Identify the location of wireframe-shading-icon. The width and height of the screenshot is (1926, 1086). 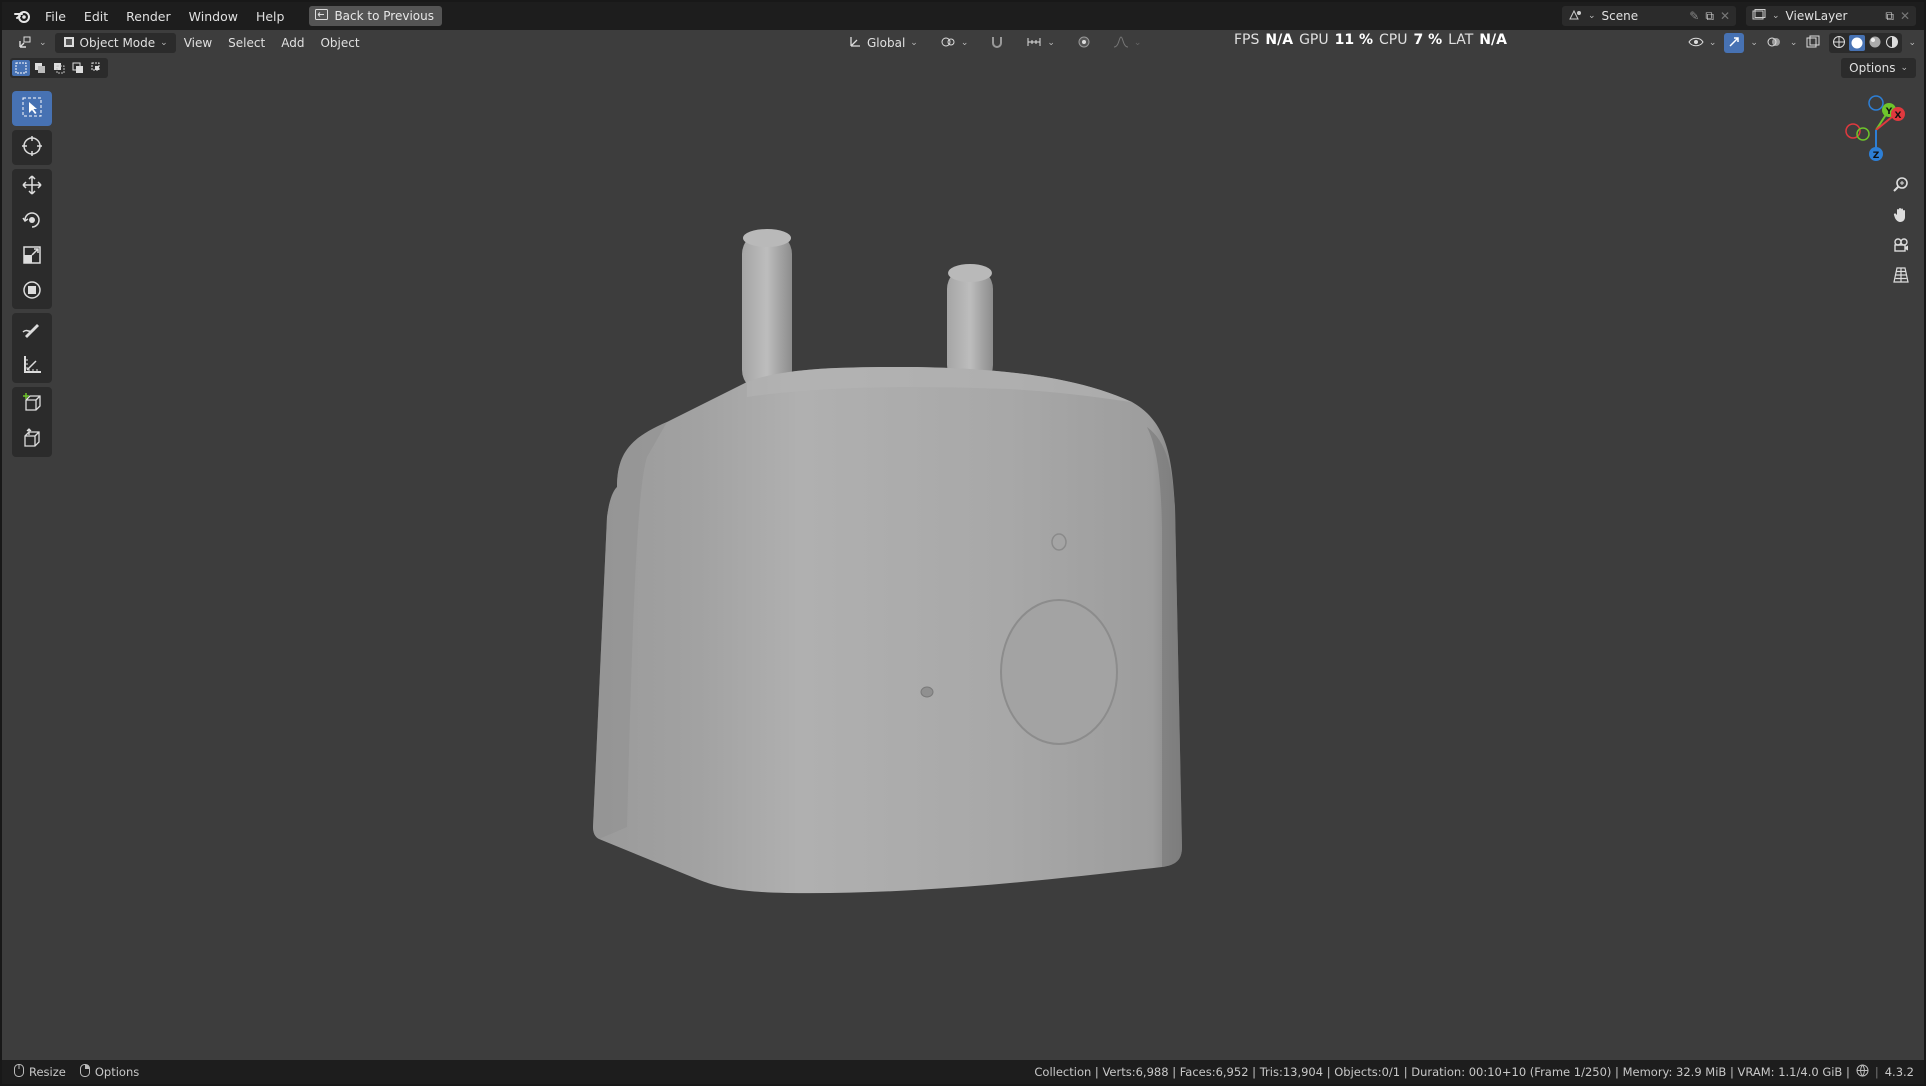
(1839, 43).